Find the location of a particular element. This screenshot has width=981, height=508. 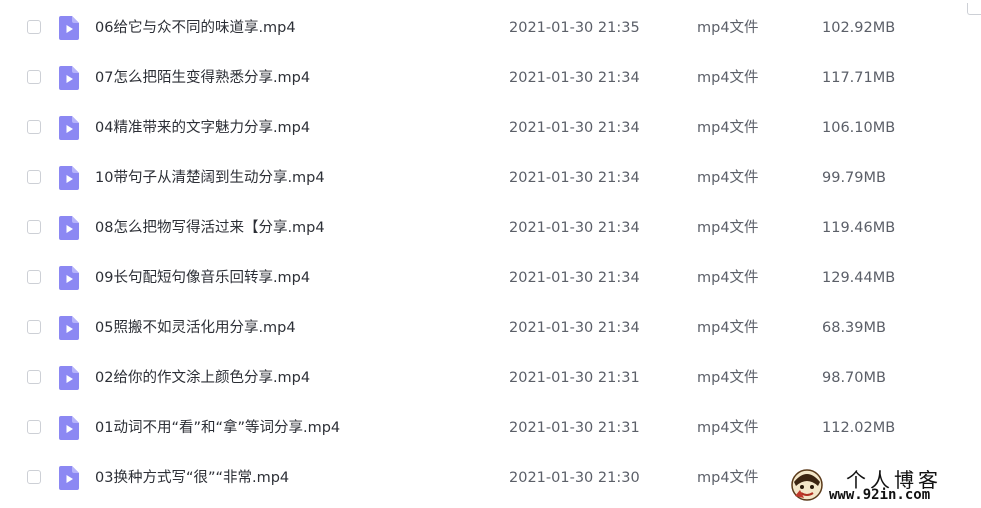

file-size: 98.70MB is located at coordinates (854, 378).